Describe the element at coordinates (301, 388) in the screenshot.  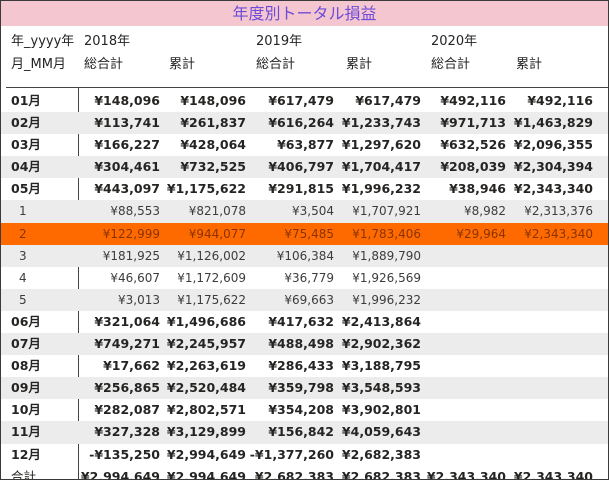
I see `value-cell: ¥359,798` at that location.